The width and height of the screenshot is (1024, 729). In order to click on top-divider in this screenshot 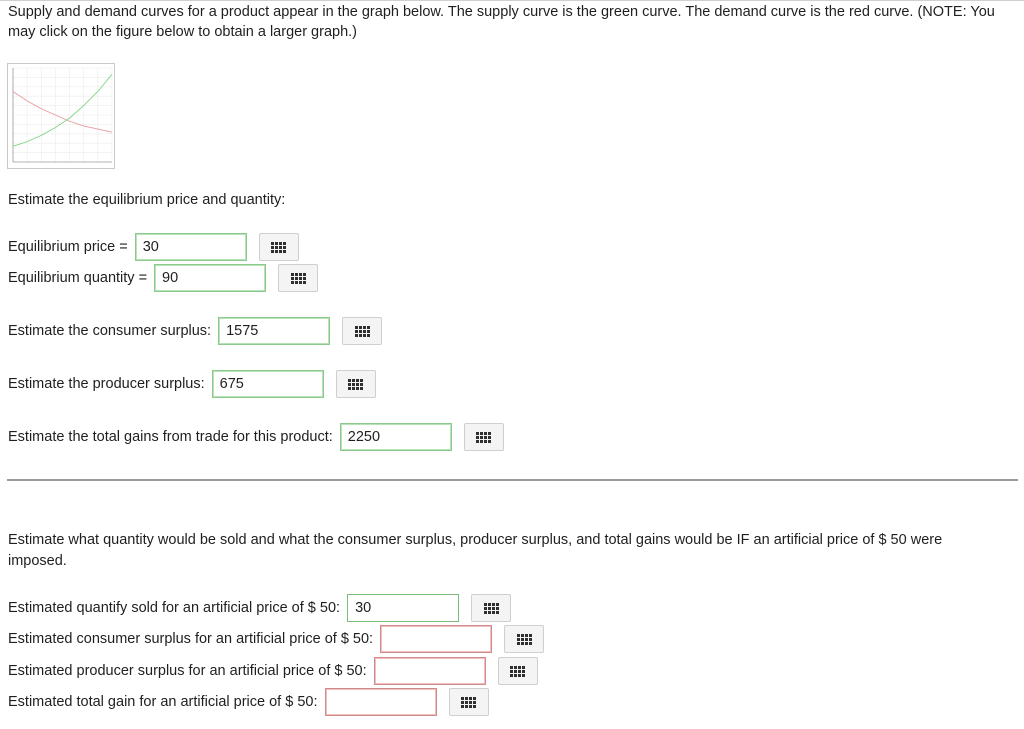, I will do `click(512, 0)`.